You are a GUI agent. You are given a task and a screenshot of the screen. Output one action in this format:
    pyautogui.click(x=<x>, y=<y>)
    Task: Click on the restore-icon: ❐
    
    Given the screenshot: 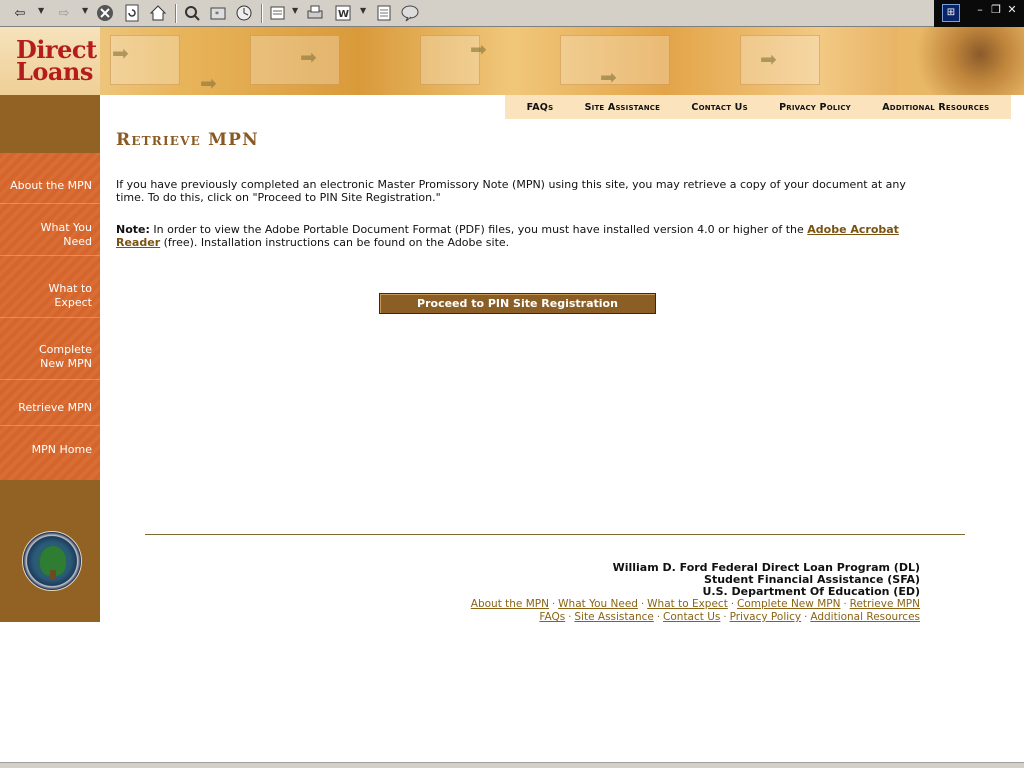 What is the action you would take?
    pyautogui.click(x=996, y=10)
    